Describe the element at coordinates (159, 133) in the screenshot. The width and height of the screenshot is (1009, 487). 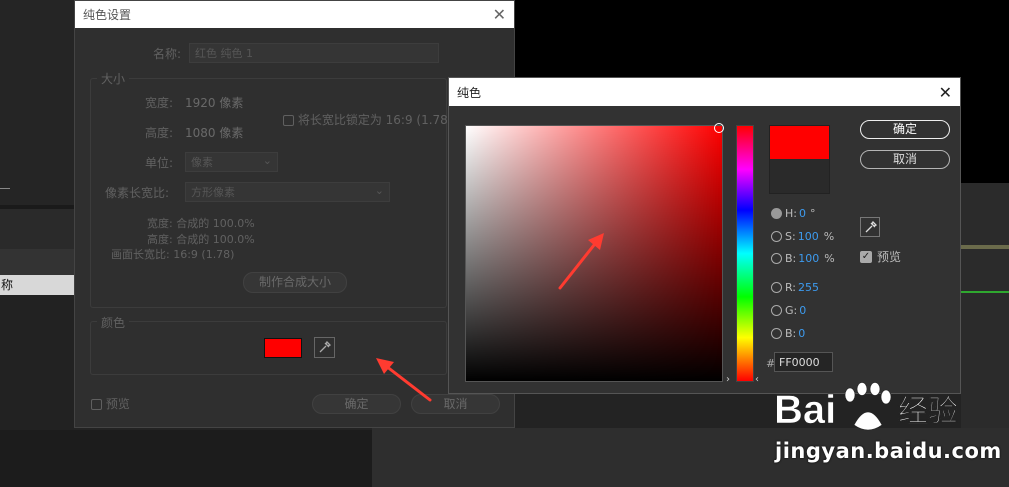
I see `height-label: 高度:` at that location.